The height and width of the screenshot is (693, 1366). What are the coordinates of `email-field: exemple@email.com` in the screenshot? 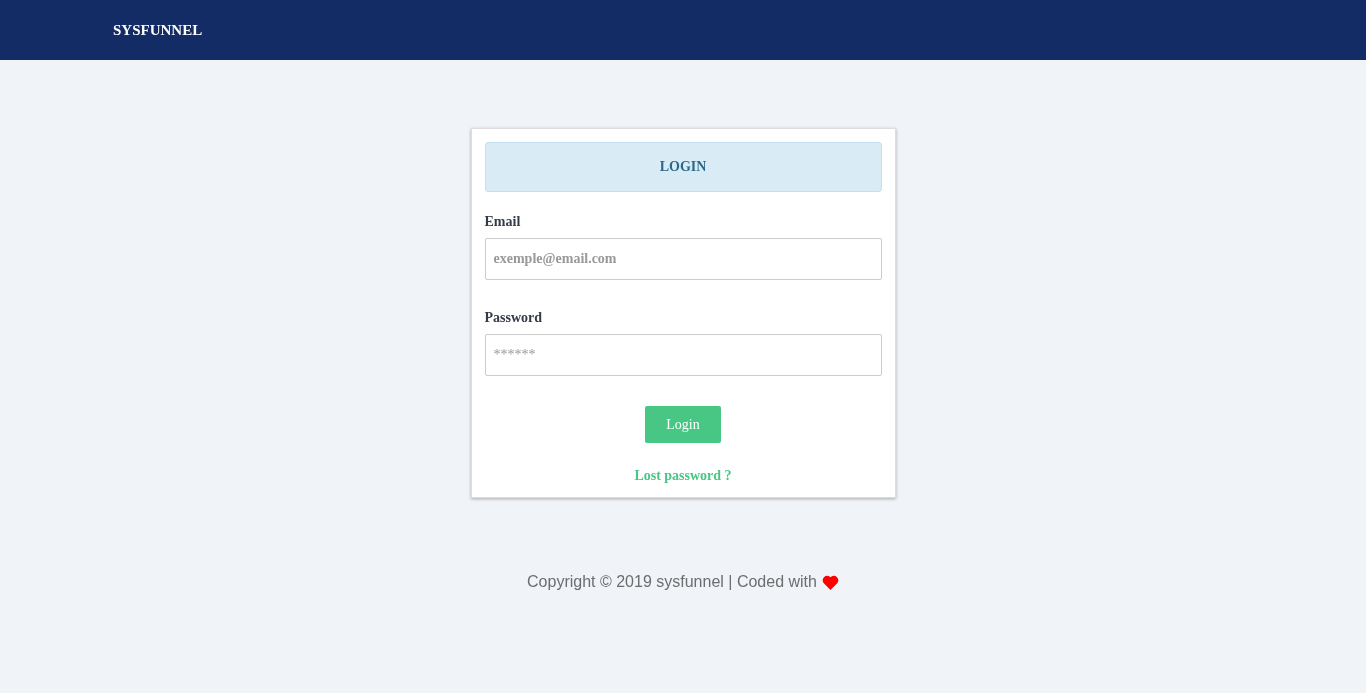 It's located at (683, 259).